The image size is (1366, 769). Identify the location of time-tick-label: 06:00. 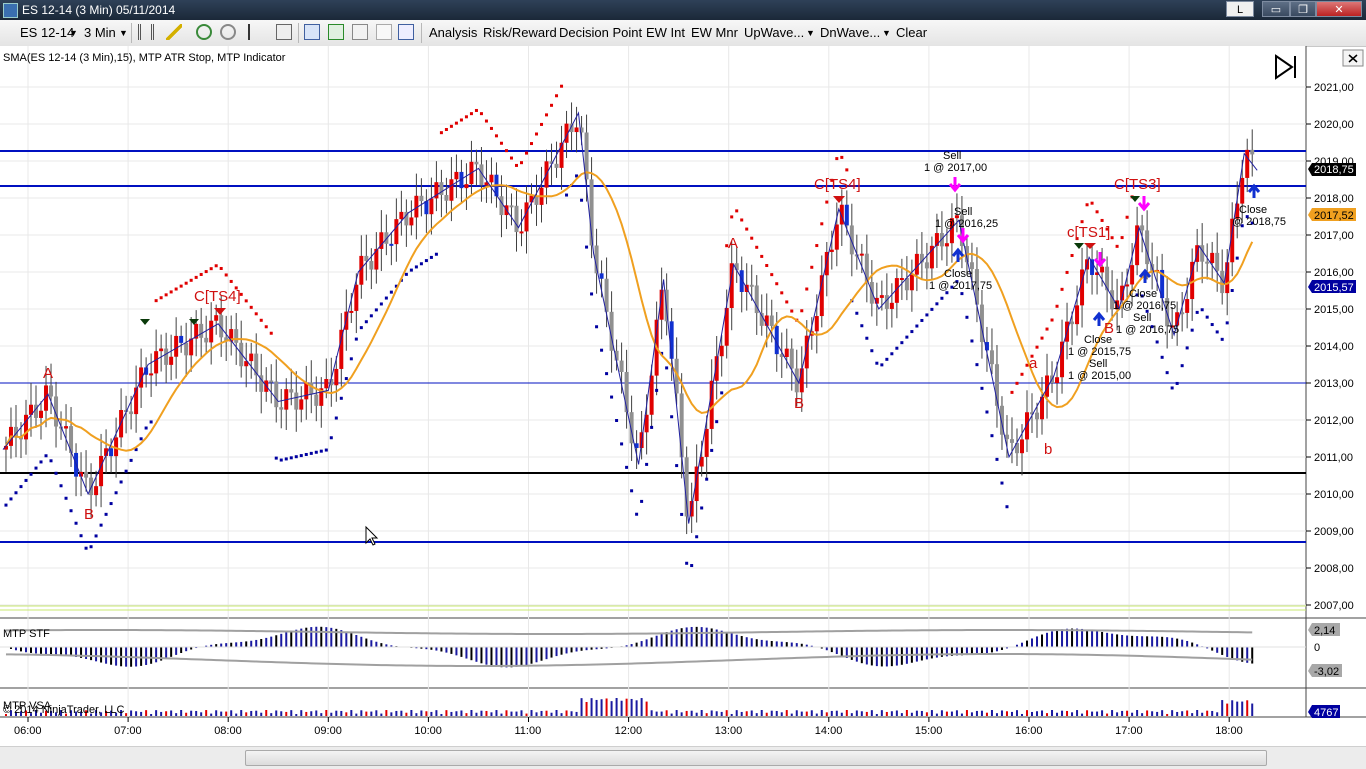
(28, 731).